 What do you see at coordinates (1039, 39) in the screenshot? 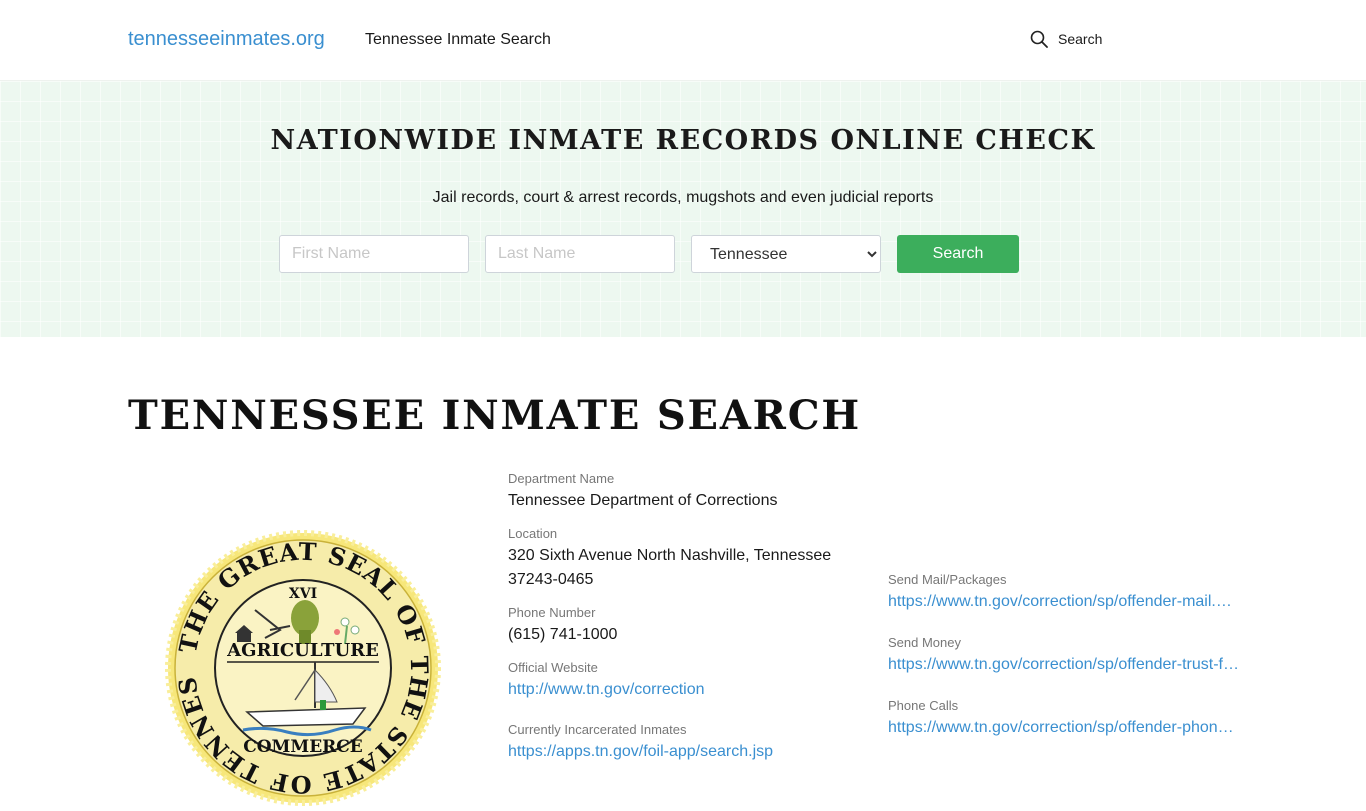
I see `search-icon` at bounding box center [1039, 39].